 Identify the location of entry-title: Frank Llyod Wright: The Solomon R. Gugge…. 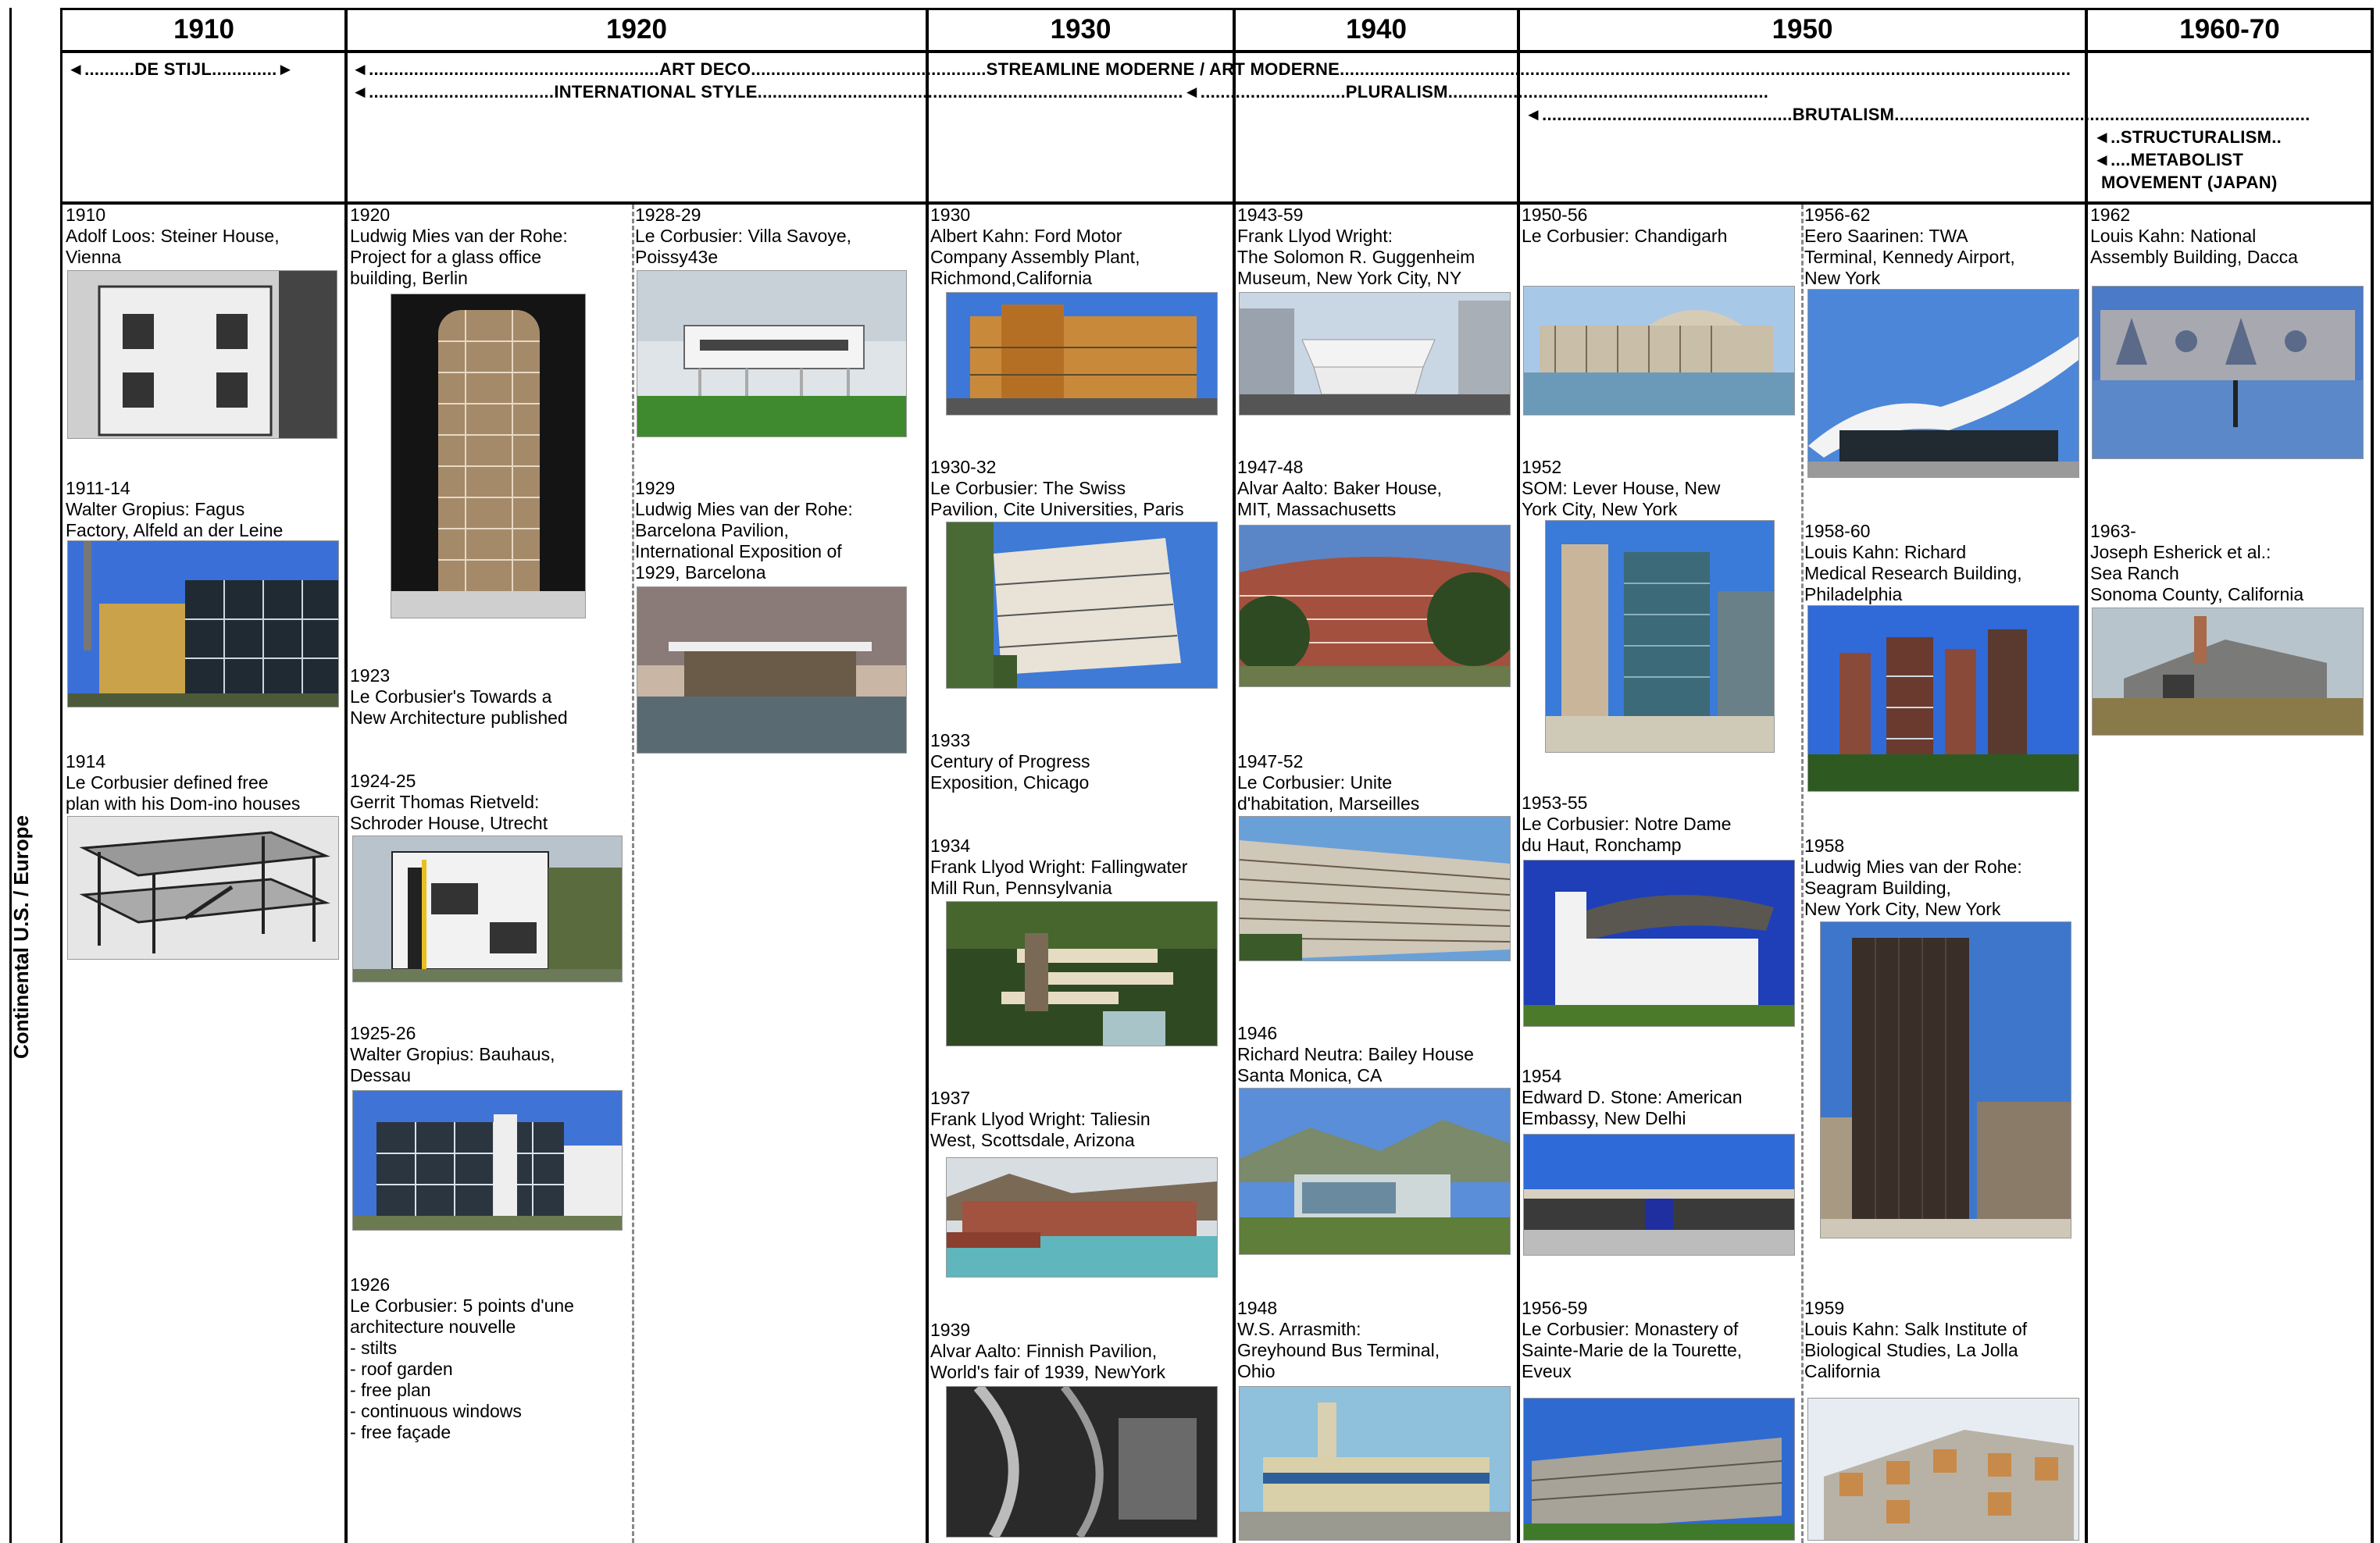
(1356, 257).